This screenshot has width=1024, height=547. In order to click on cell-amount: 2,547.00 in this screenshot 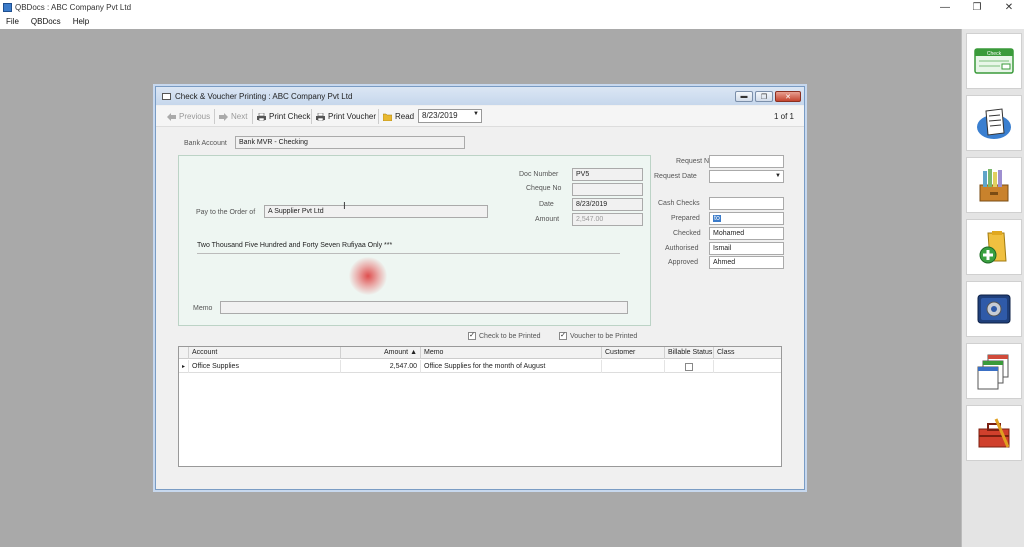, I will do `click(381, 366)`.